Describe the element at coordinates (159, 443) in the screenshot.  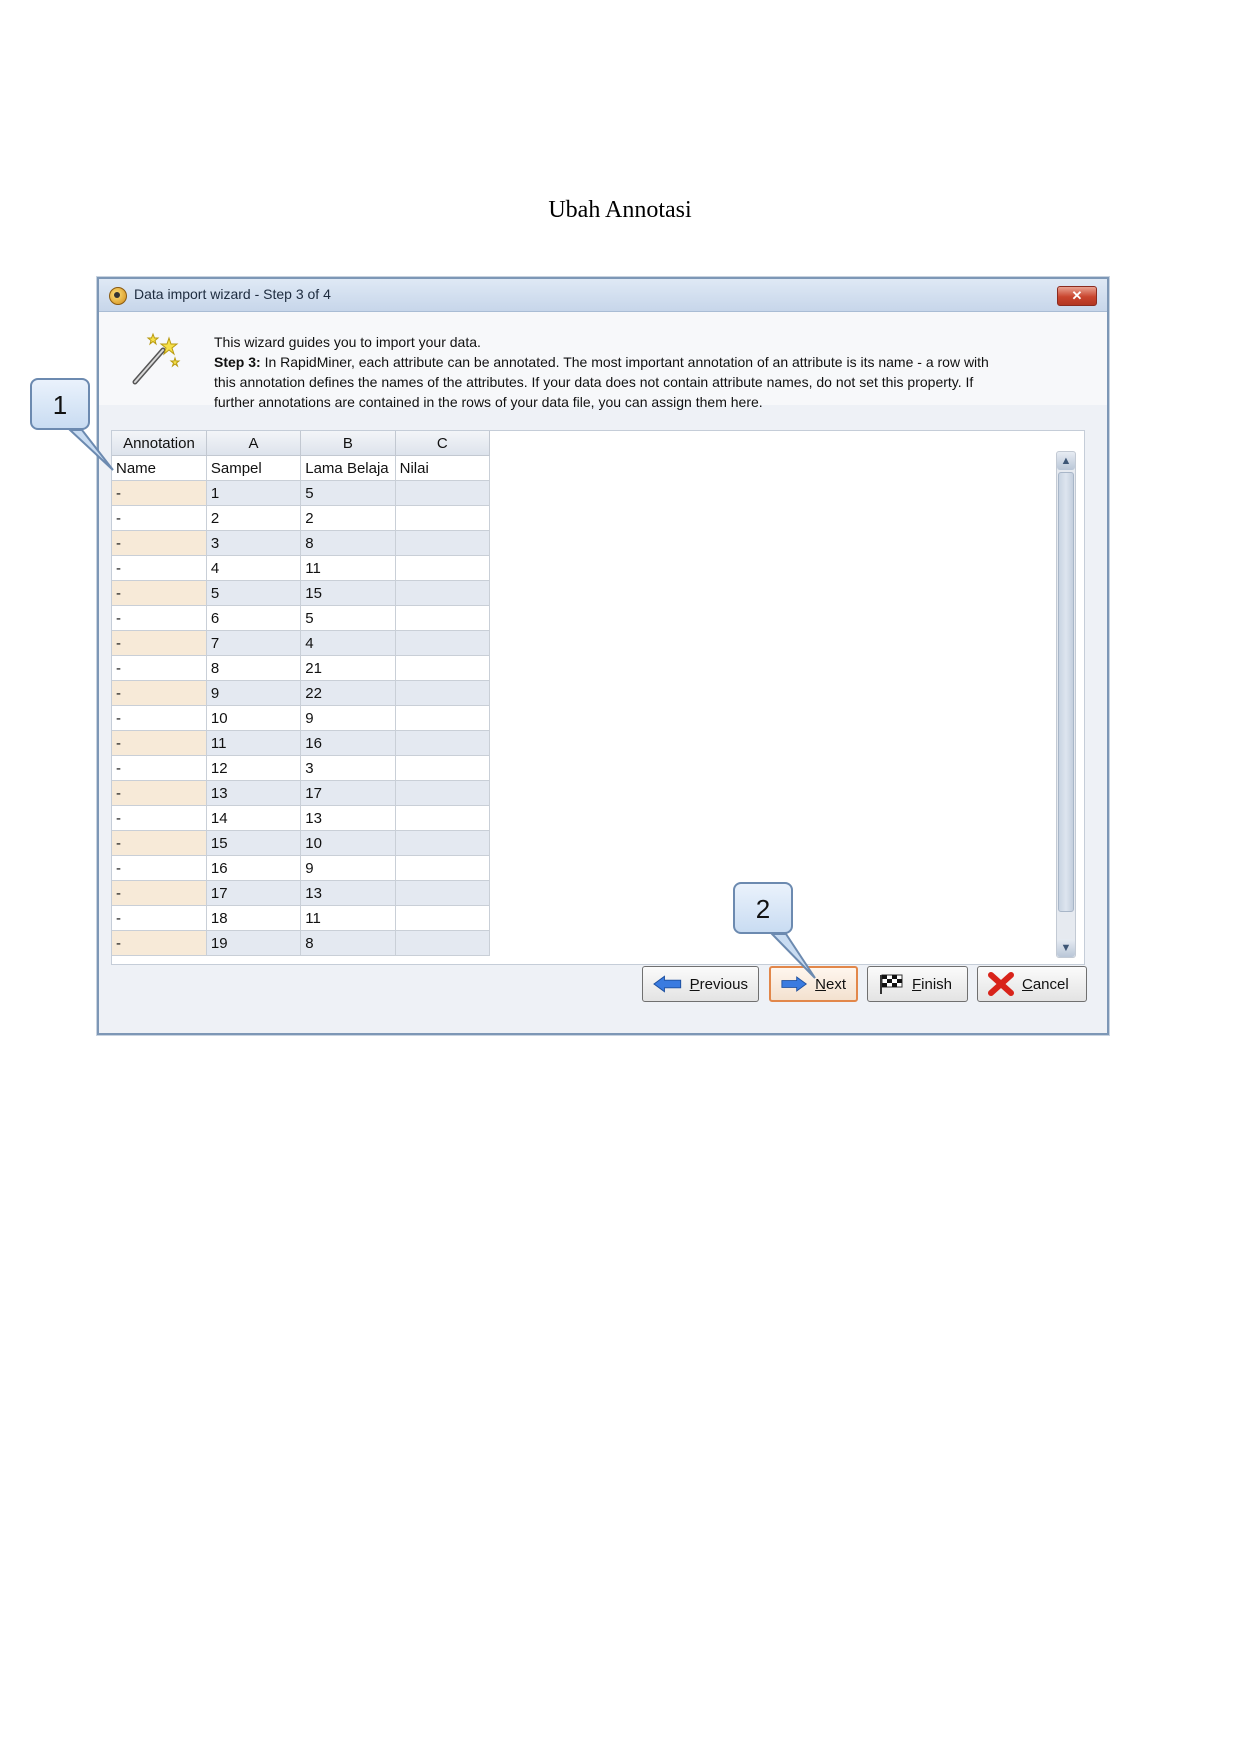
I see `column-header-annotation: Annotation` at that location.